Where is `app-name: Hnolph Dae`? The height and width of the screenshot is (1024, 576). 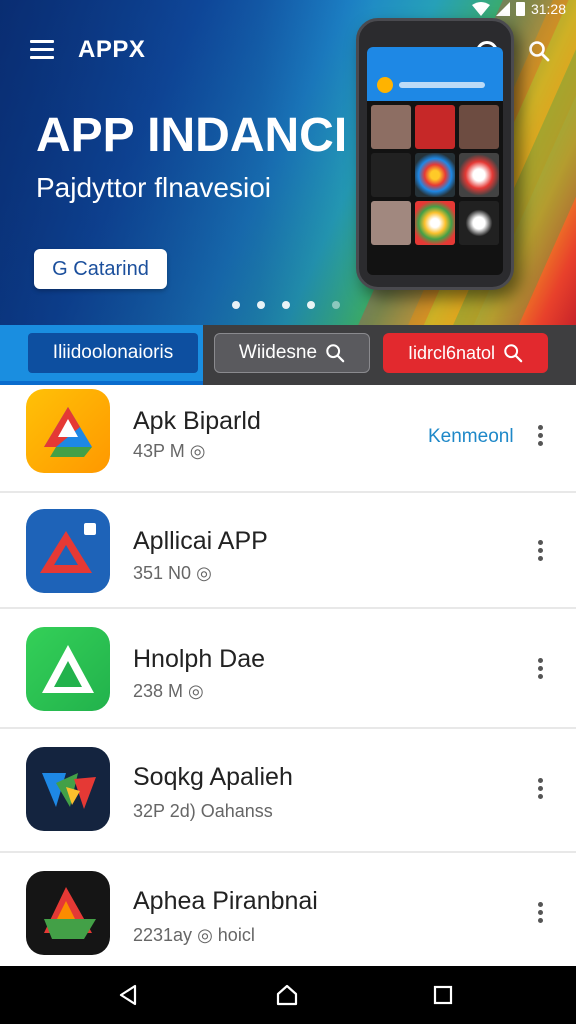 app-name: Hnolph Dae is located at coordinates (199, 659).